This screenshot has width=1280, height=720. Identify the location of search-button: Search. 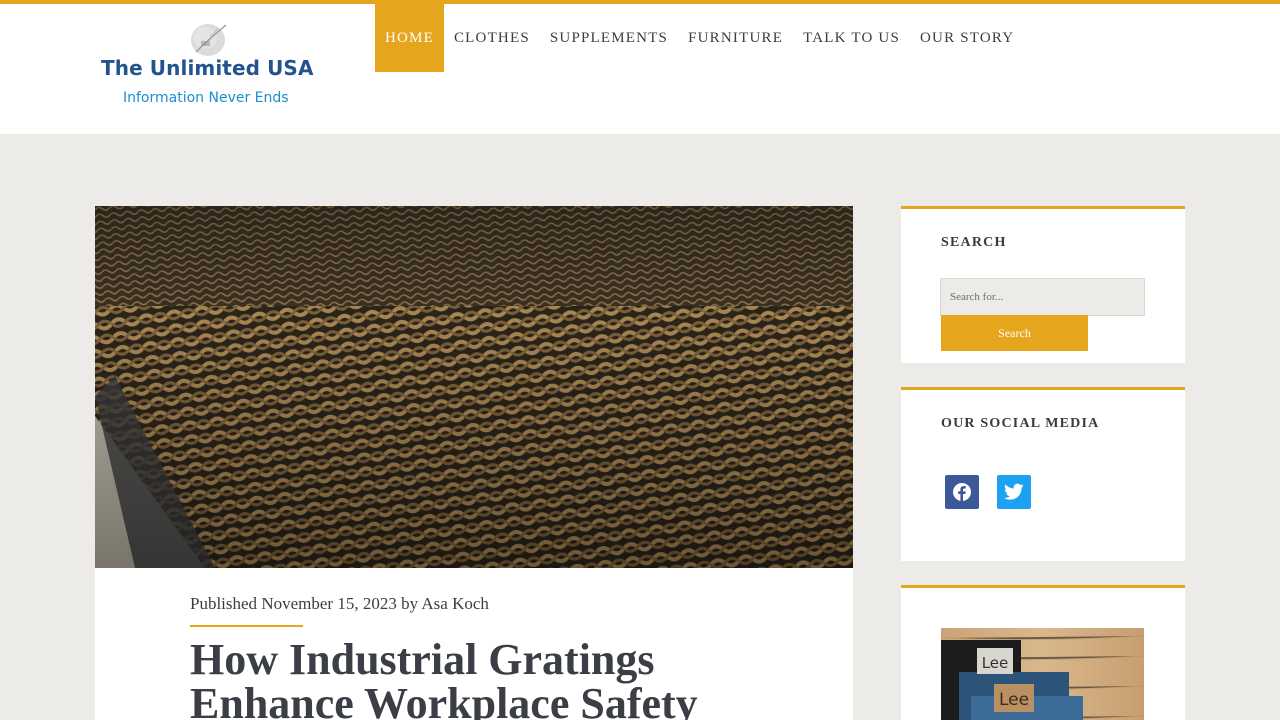
(1014, 333).